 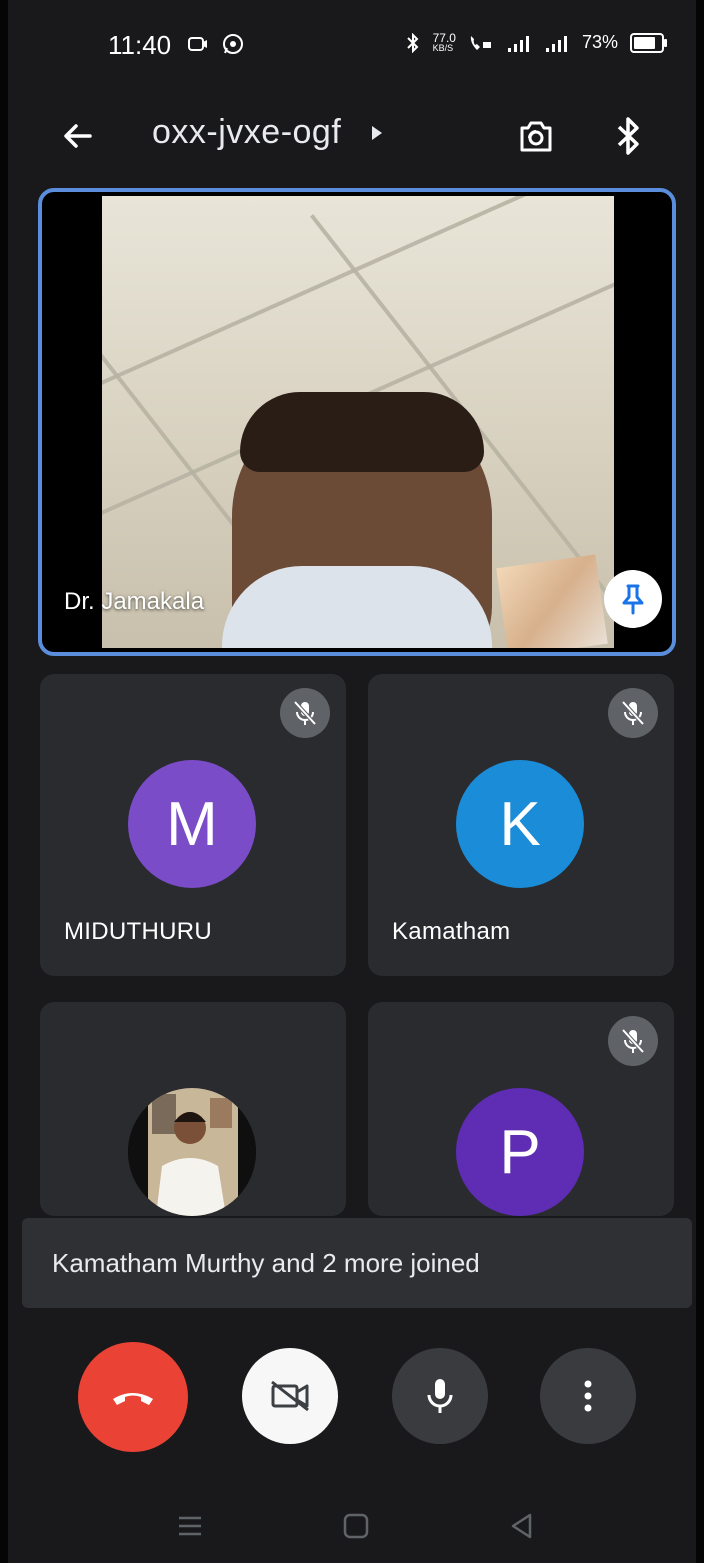 I want to click on home-button, so click(x=356, y=1526).